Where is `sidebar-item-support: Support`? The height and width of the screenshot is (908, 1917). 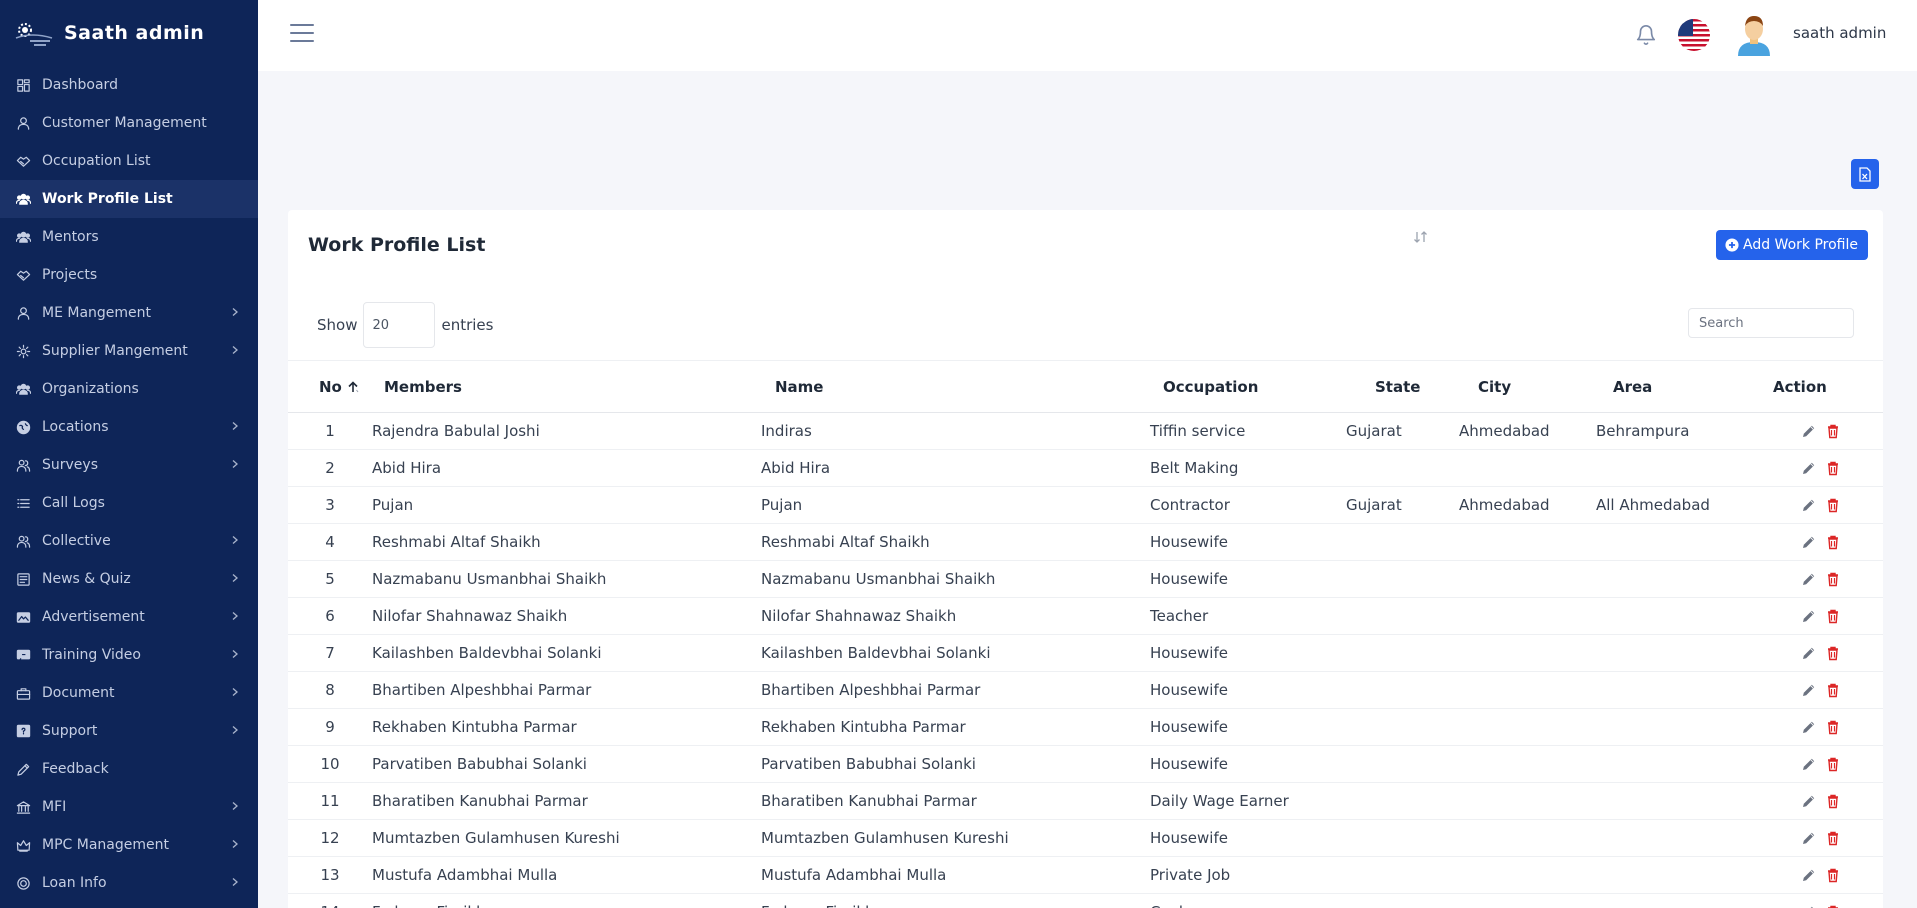 sidebar-item-support: Support is located at coordinates (129, 731).